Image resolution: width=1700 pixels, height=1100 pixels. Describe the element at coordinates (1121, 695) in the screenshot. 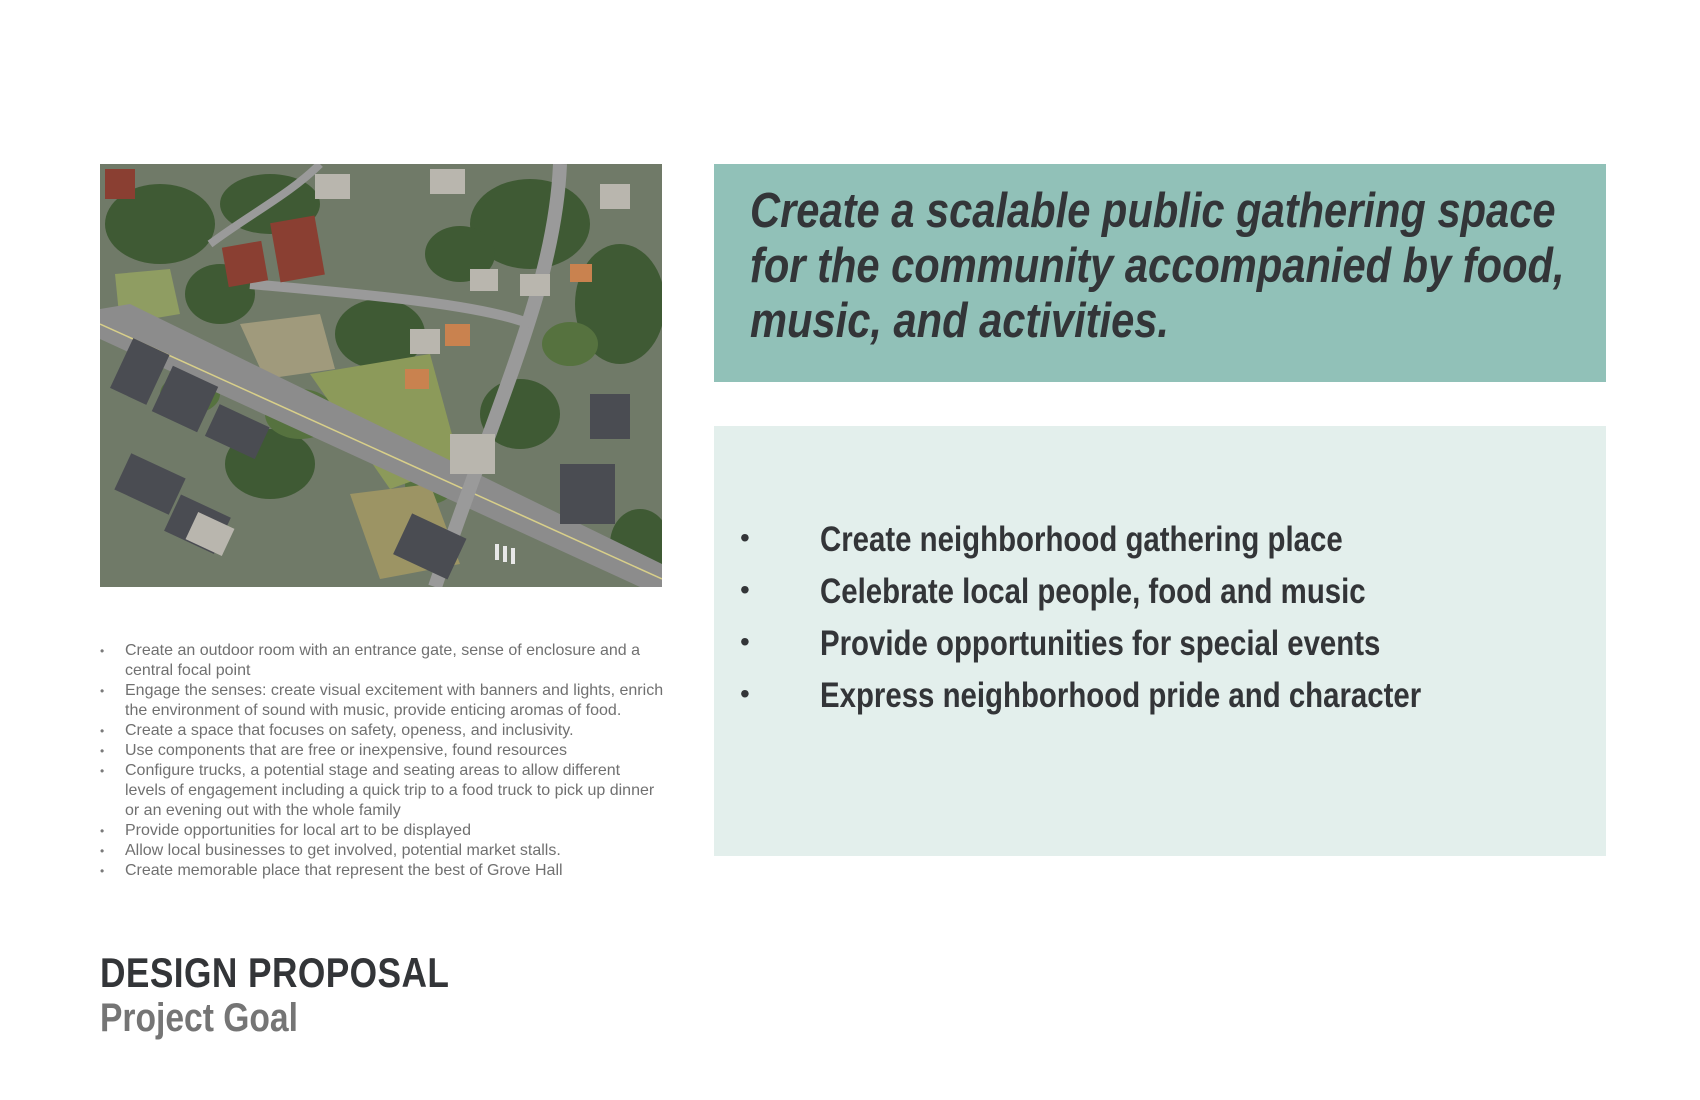

I see `key-point-text: Express neighborhood pride and character` at that location.